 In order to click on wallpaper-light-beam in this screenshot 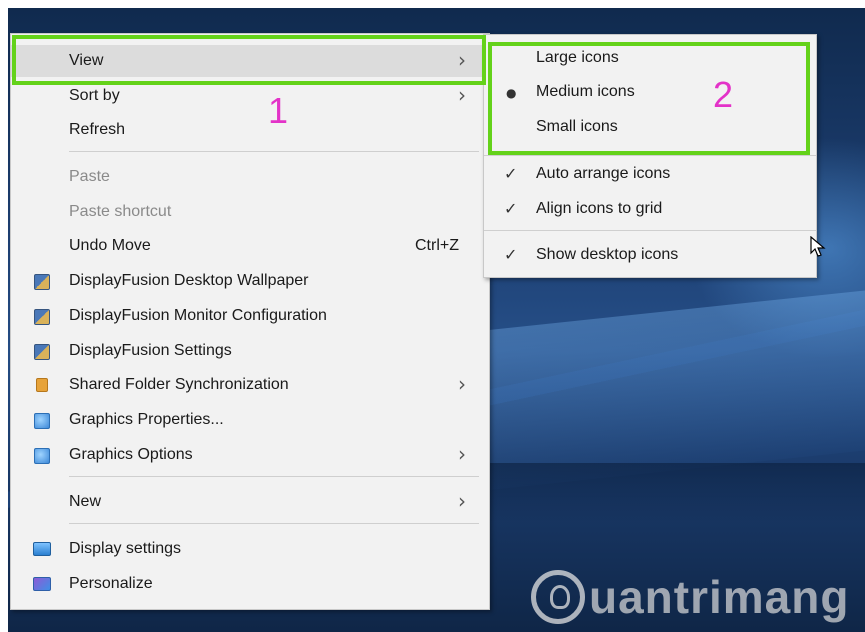, I will do `click(676, 388)`.